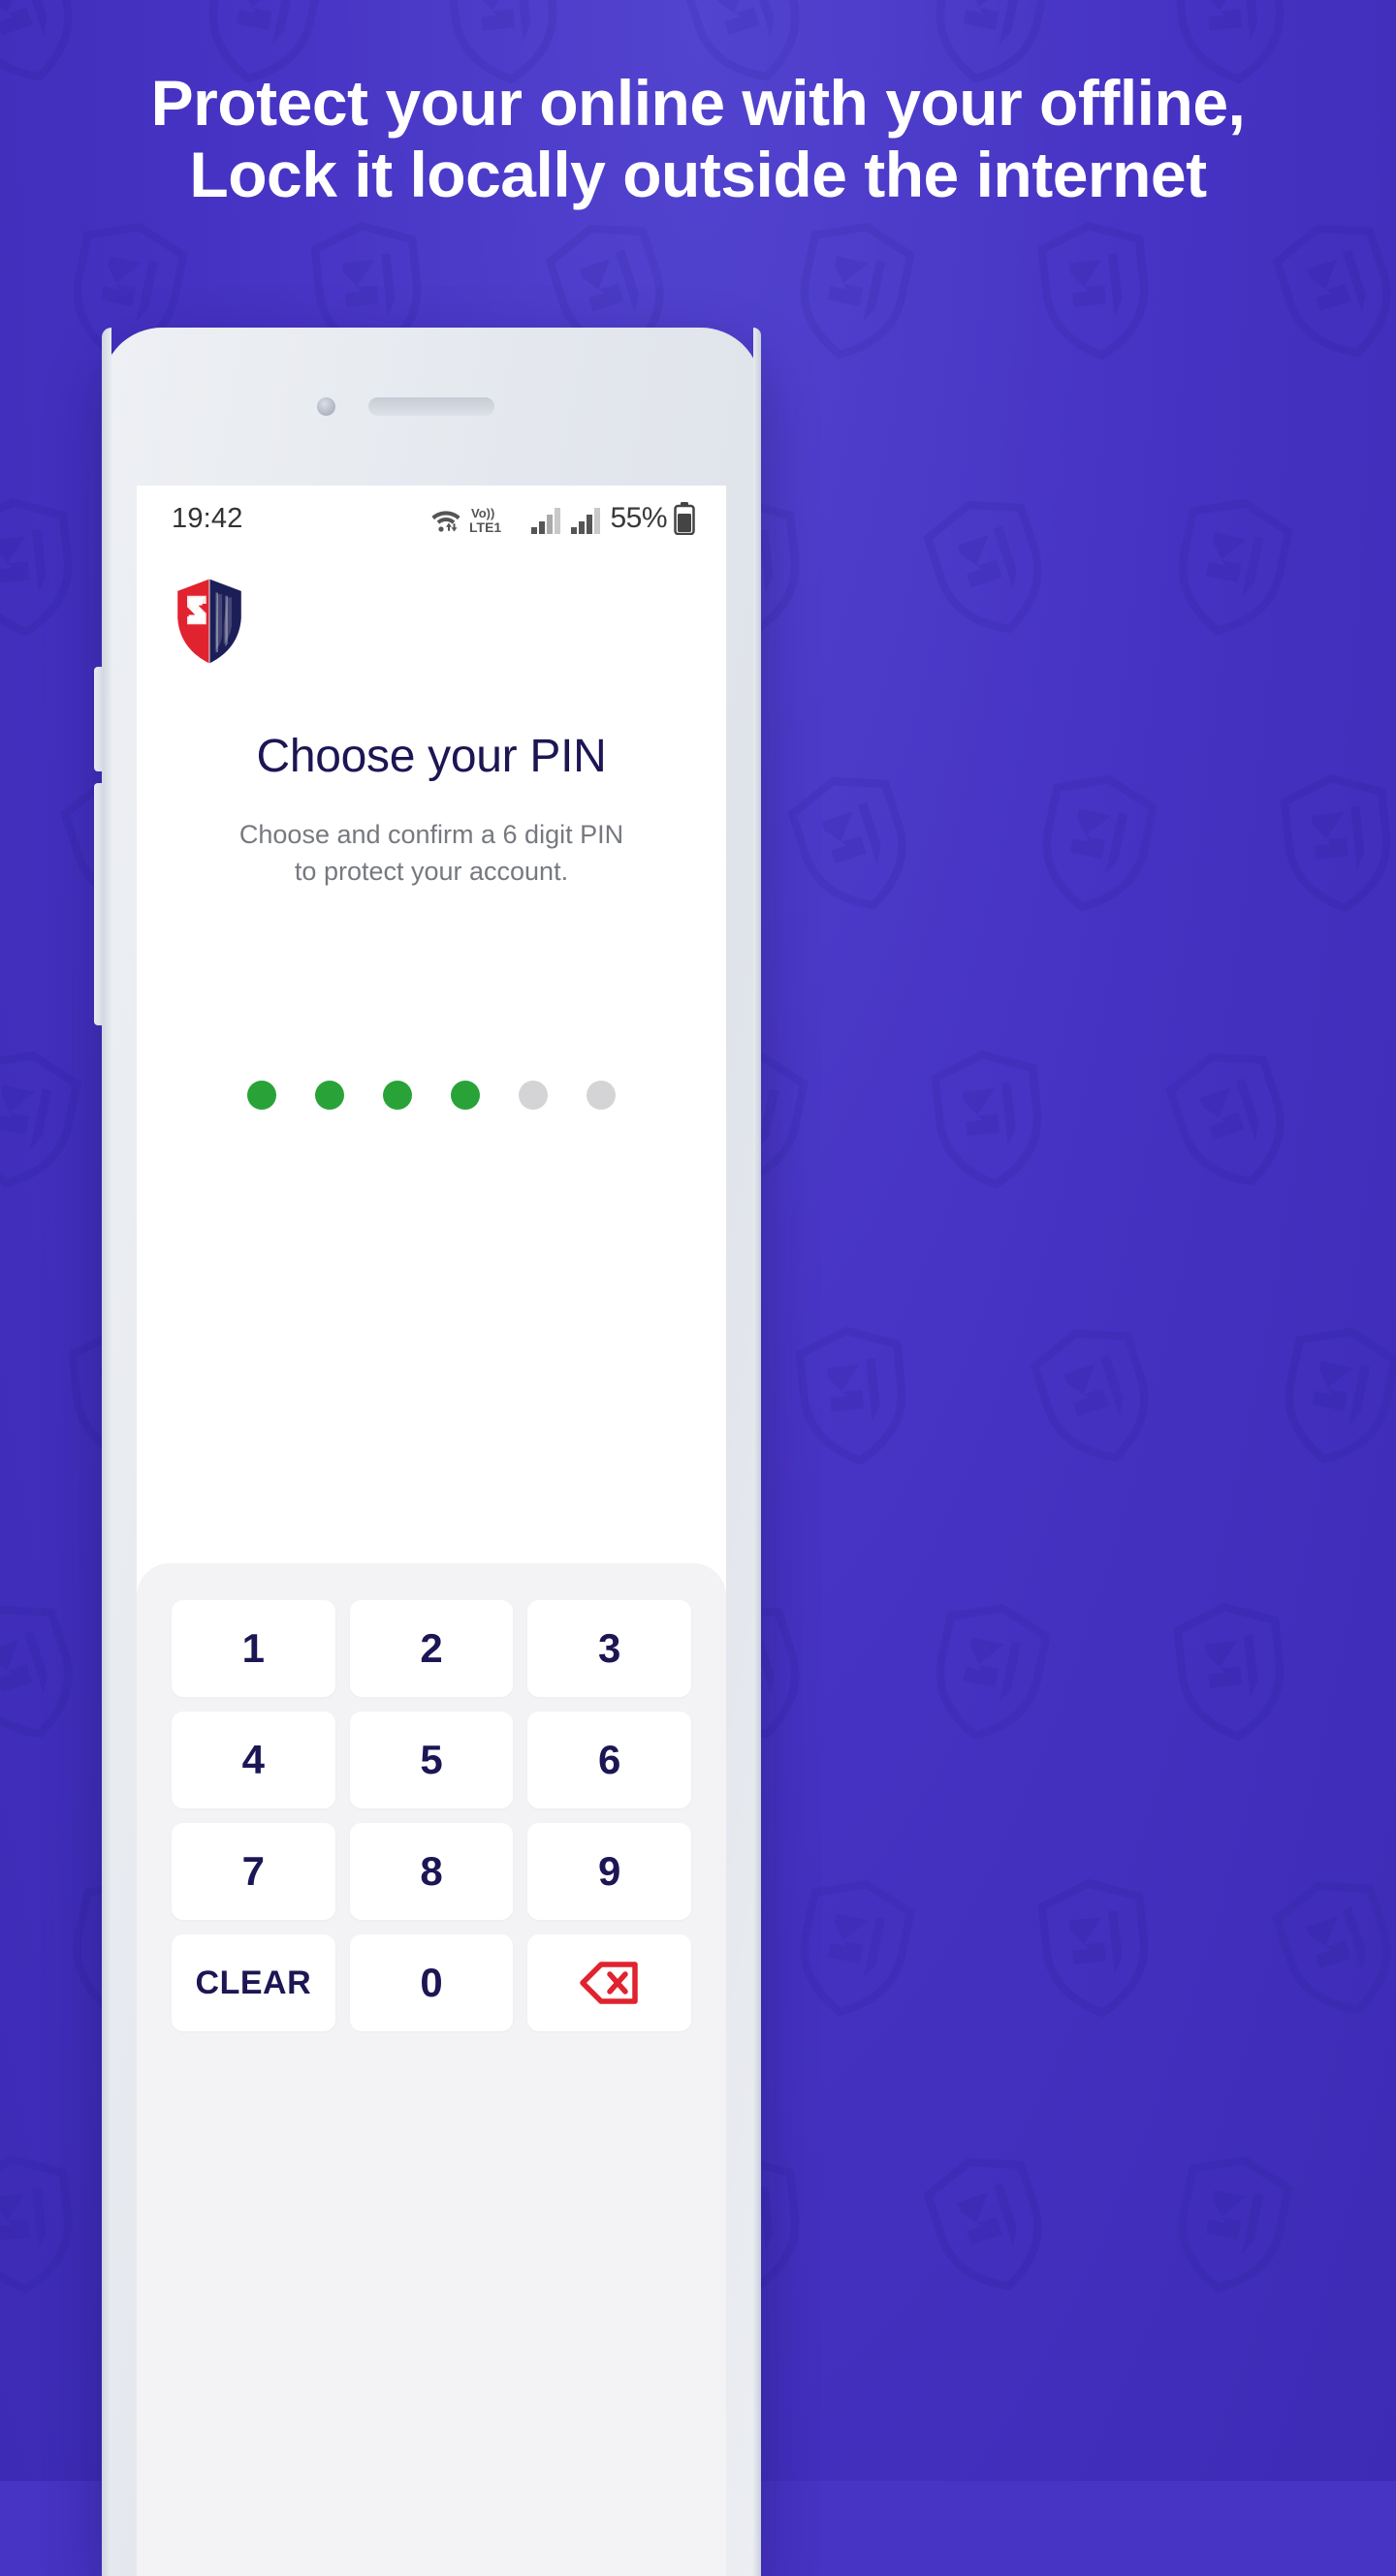  I want to click on status-bar: 19:42 Vo)) LTE1 55%, so click(431, 518).